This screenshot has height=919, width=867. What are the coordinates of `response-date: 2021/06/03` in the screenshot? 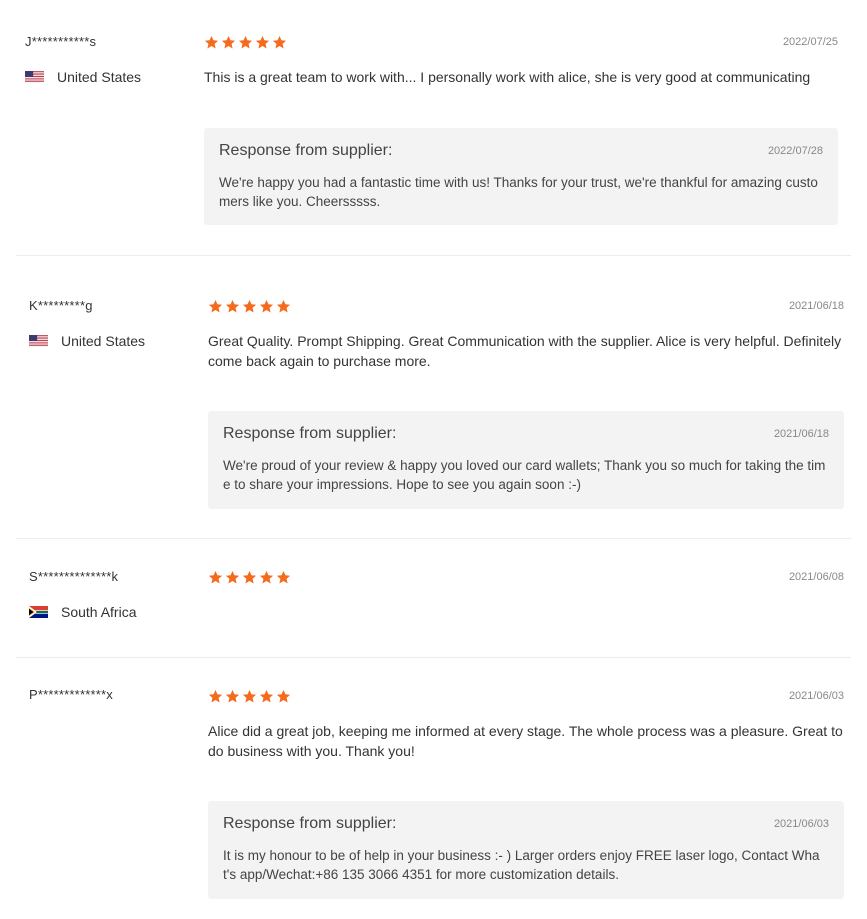 It's located at (801, 824).